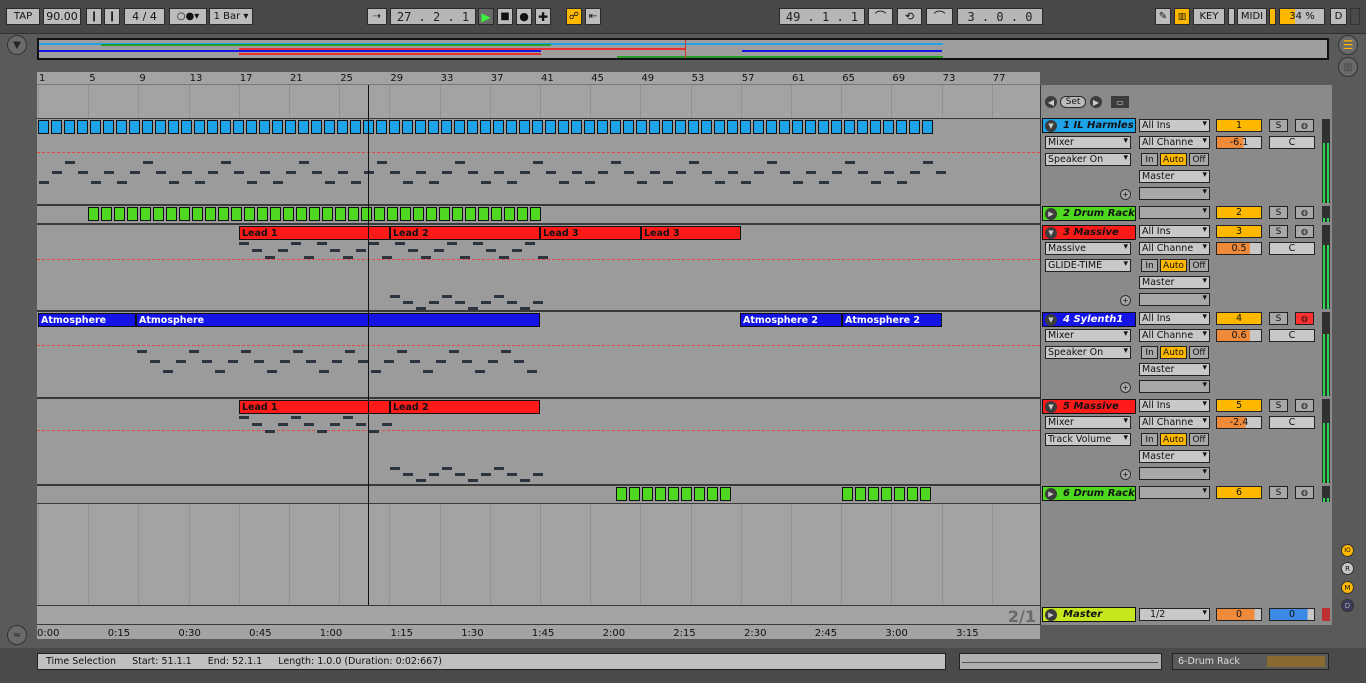 The width and height of the screenshot is (1366, 683). What do you see at coordinates (1278, 125) in the screenshot?
I see `solo-button-1: S` at bounding box center [1278, 125].